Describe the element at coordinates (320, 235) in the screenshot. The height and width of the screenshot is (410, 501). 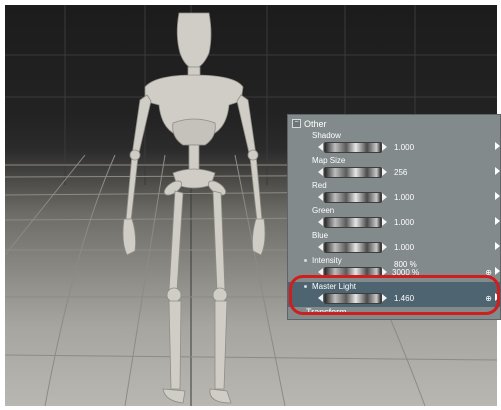
I see `property-label: Blue` at that location.